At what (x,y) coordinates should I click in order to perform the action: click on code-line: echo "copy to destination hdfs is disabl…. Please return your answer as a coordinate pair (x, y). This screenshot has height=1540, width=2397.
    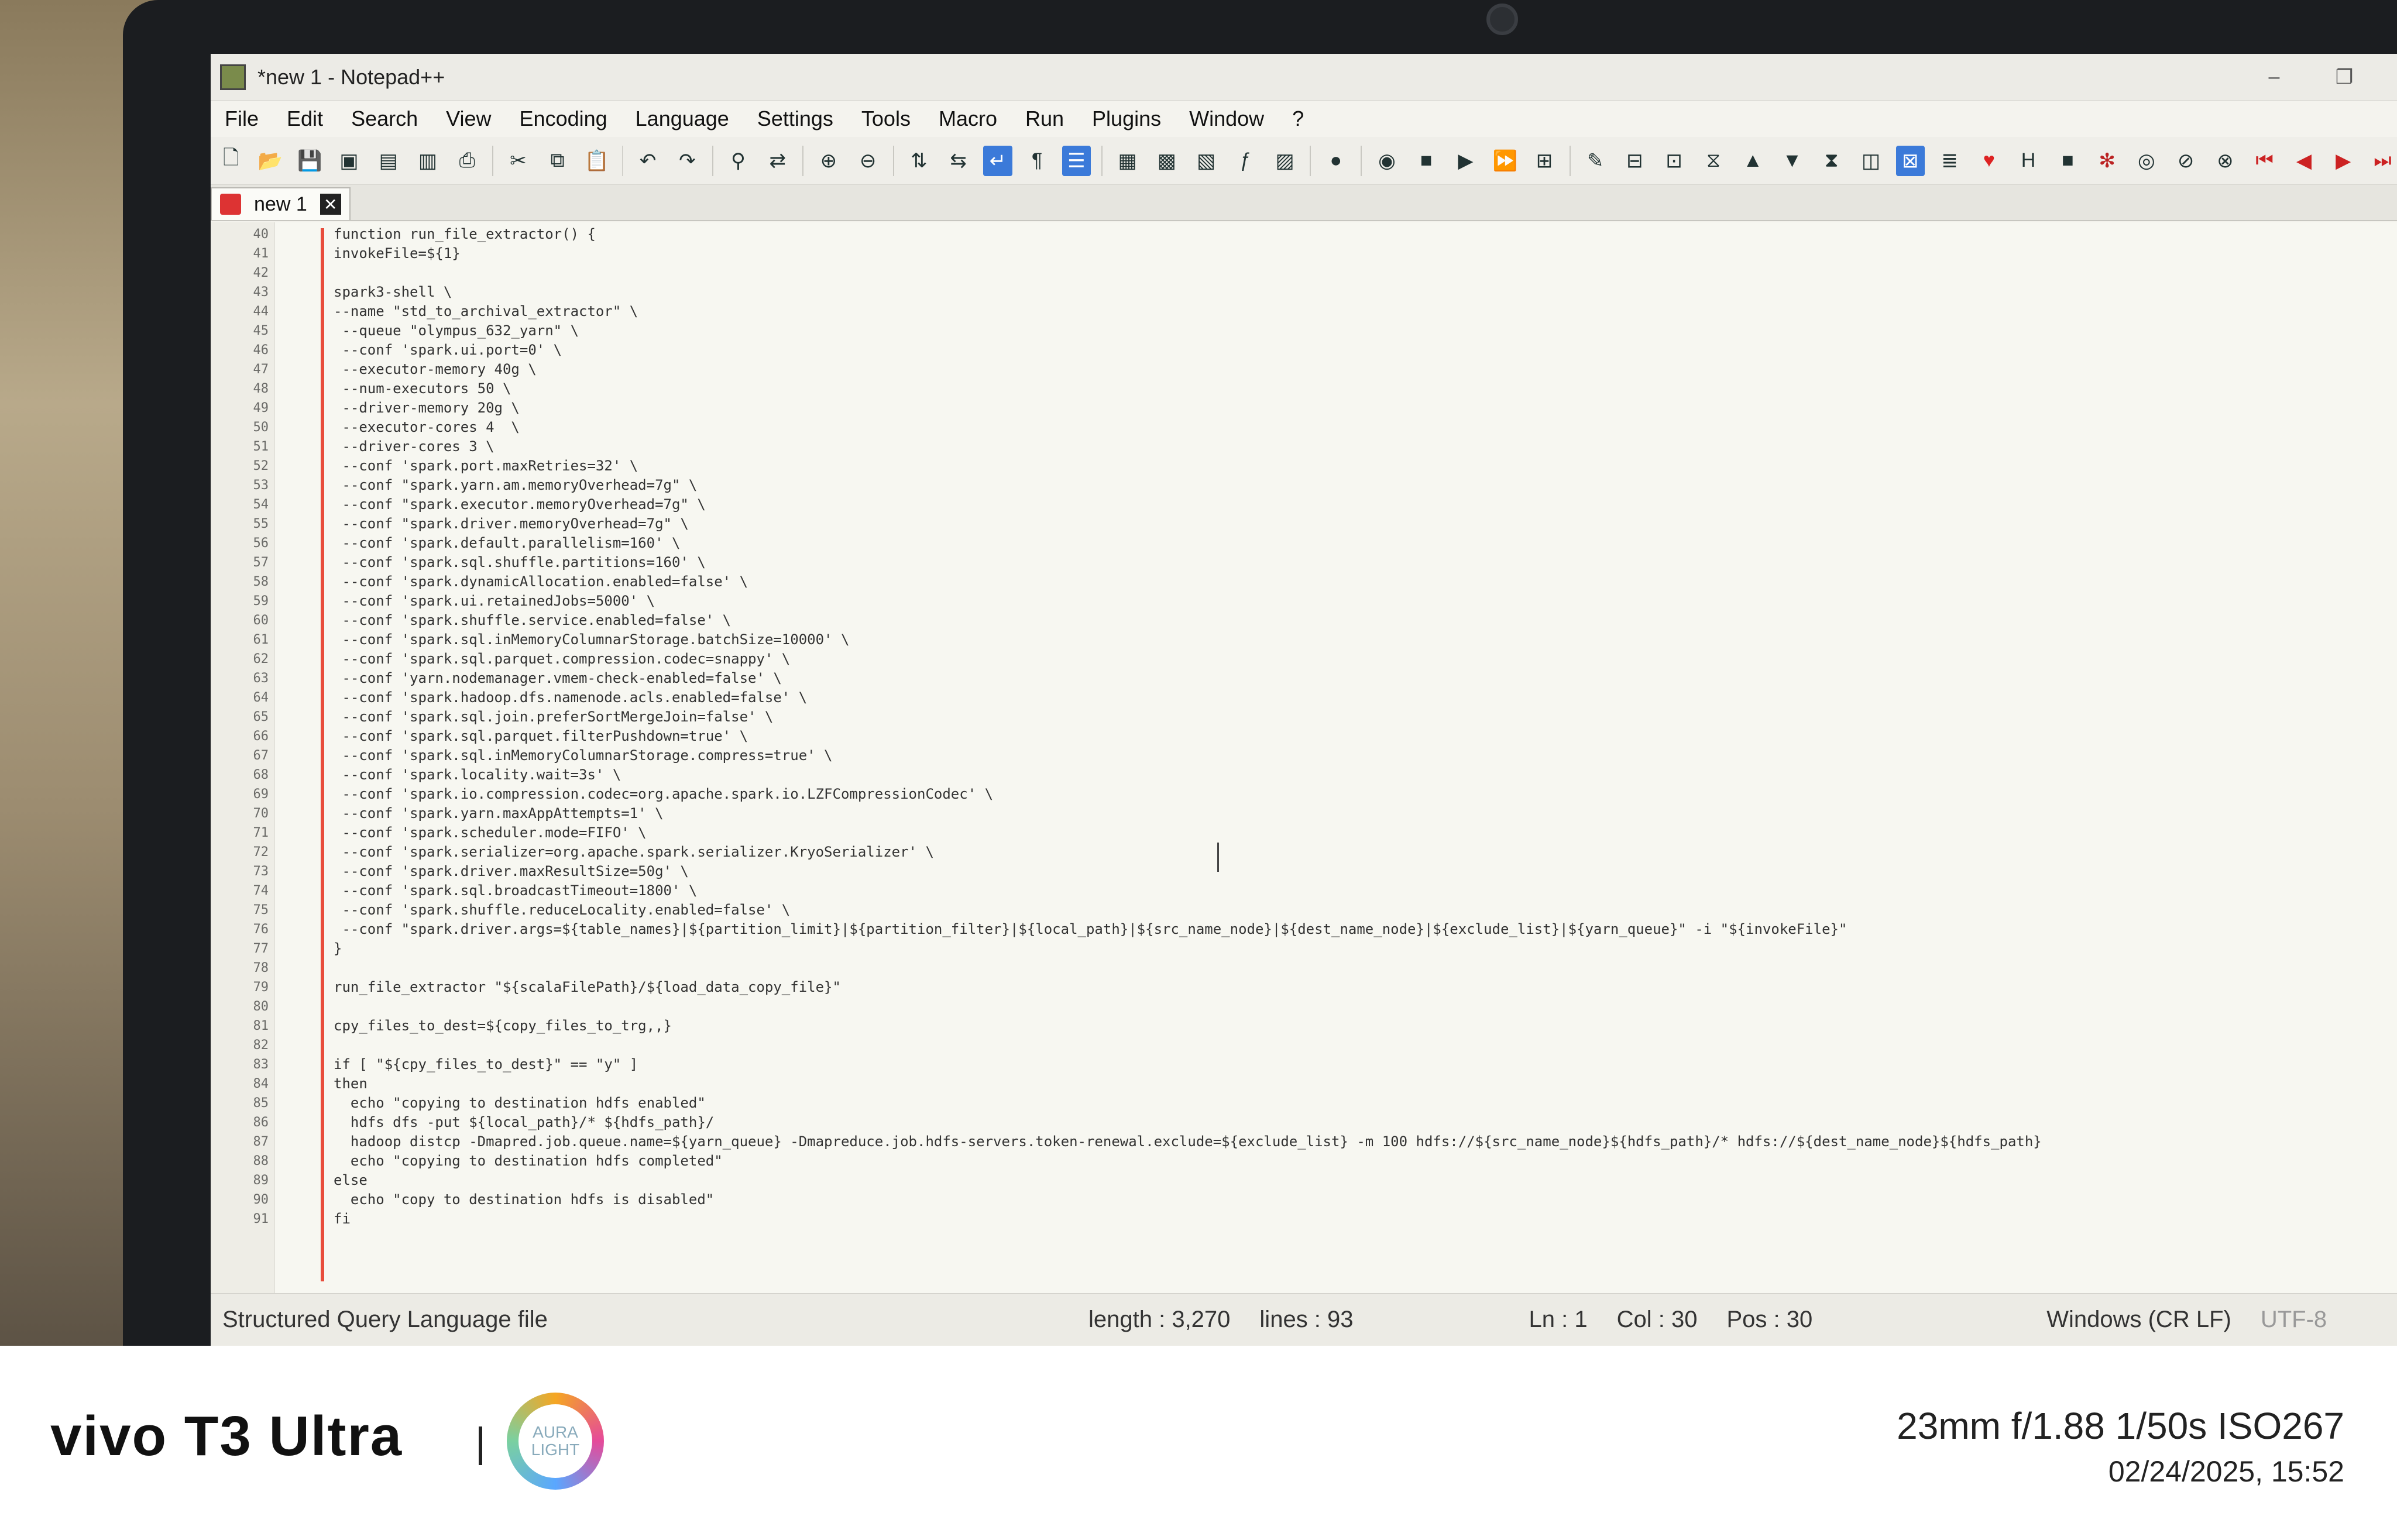
    Looking at the image, I should click on (1365, 1199).